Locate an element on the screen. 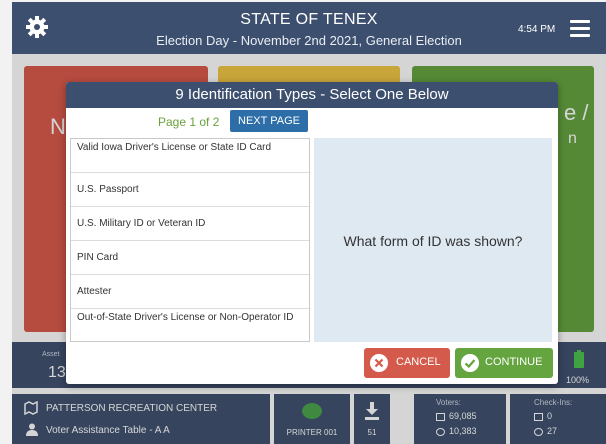 The height and width of the screenshot is (444, 606). cancel-button: CANCEL is located at coordinates (407, 363).